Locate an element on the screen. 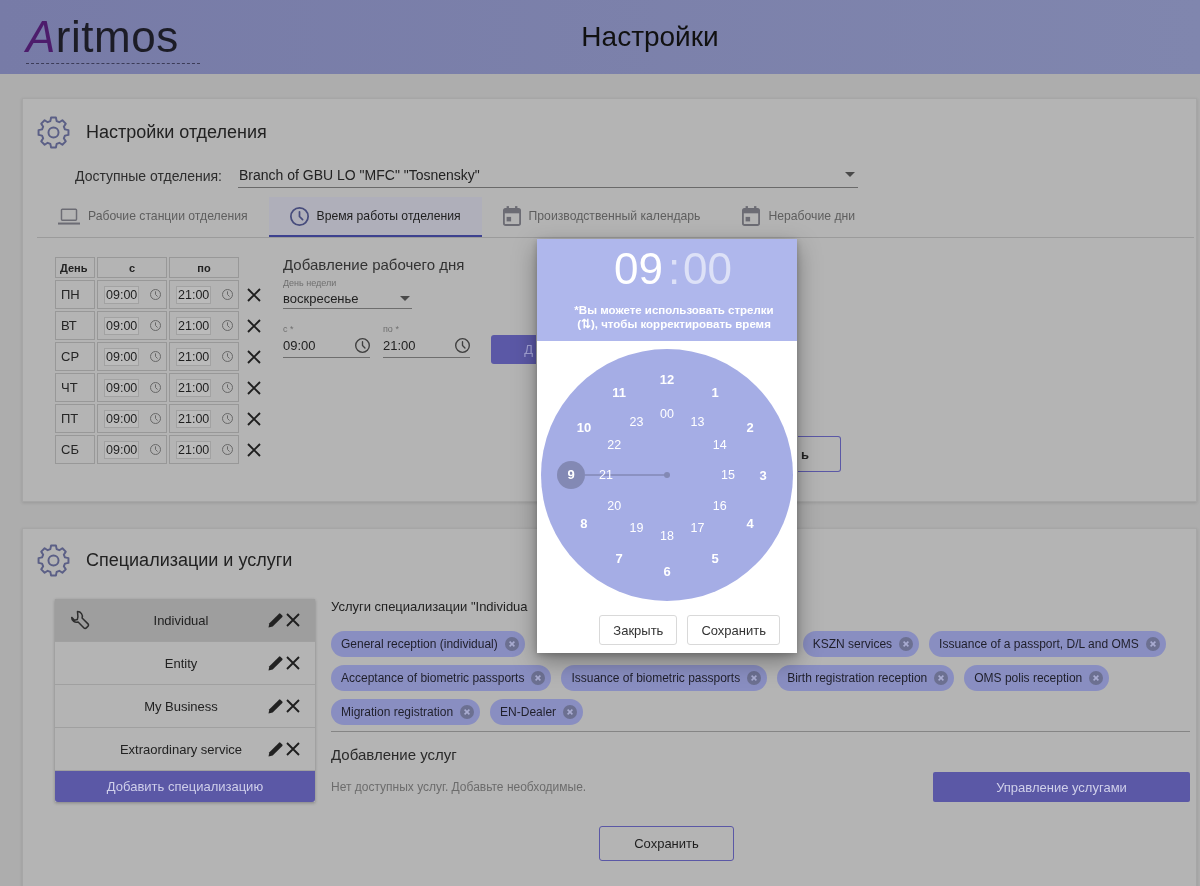  clock-number: 00 is located at coordinates (667, 414).